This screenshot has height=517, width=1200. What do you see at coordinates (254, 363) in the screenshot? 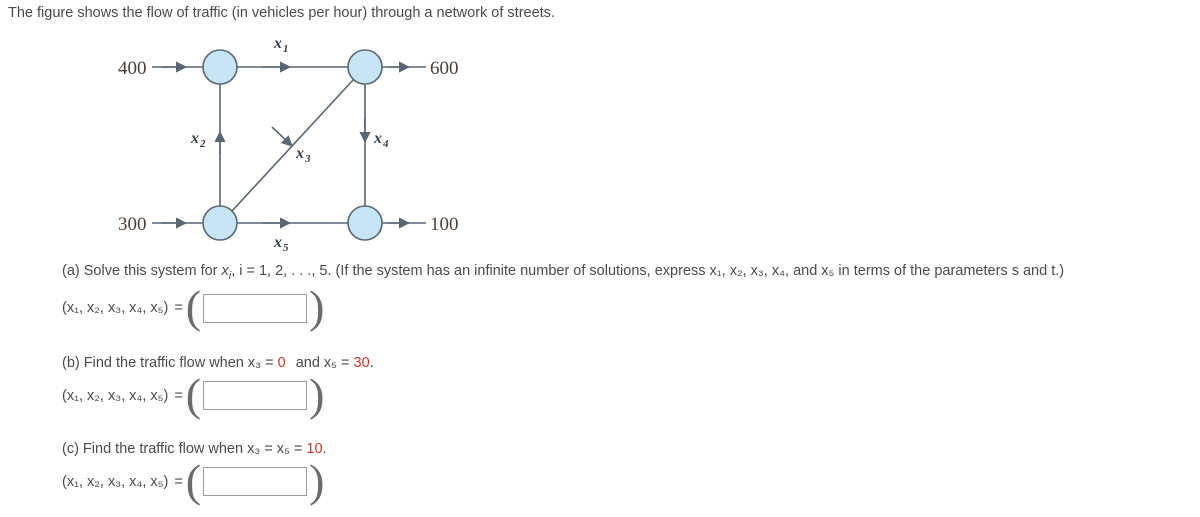
I see `part-b-cond1-var: x₃` at bounding box center [254, 363].